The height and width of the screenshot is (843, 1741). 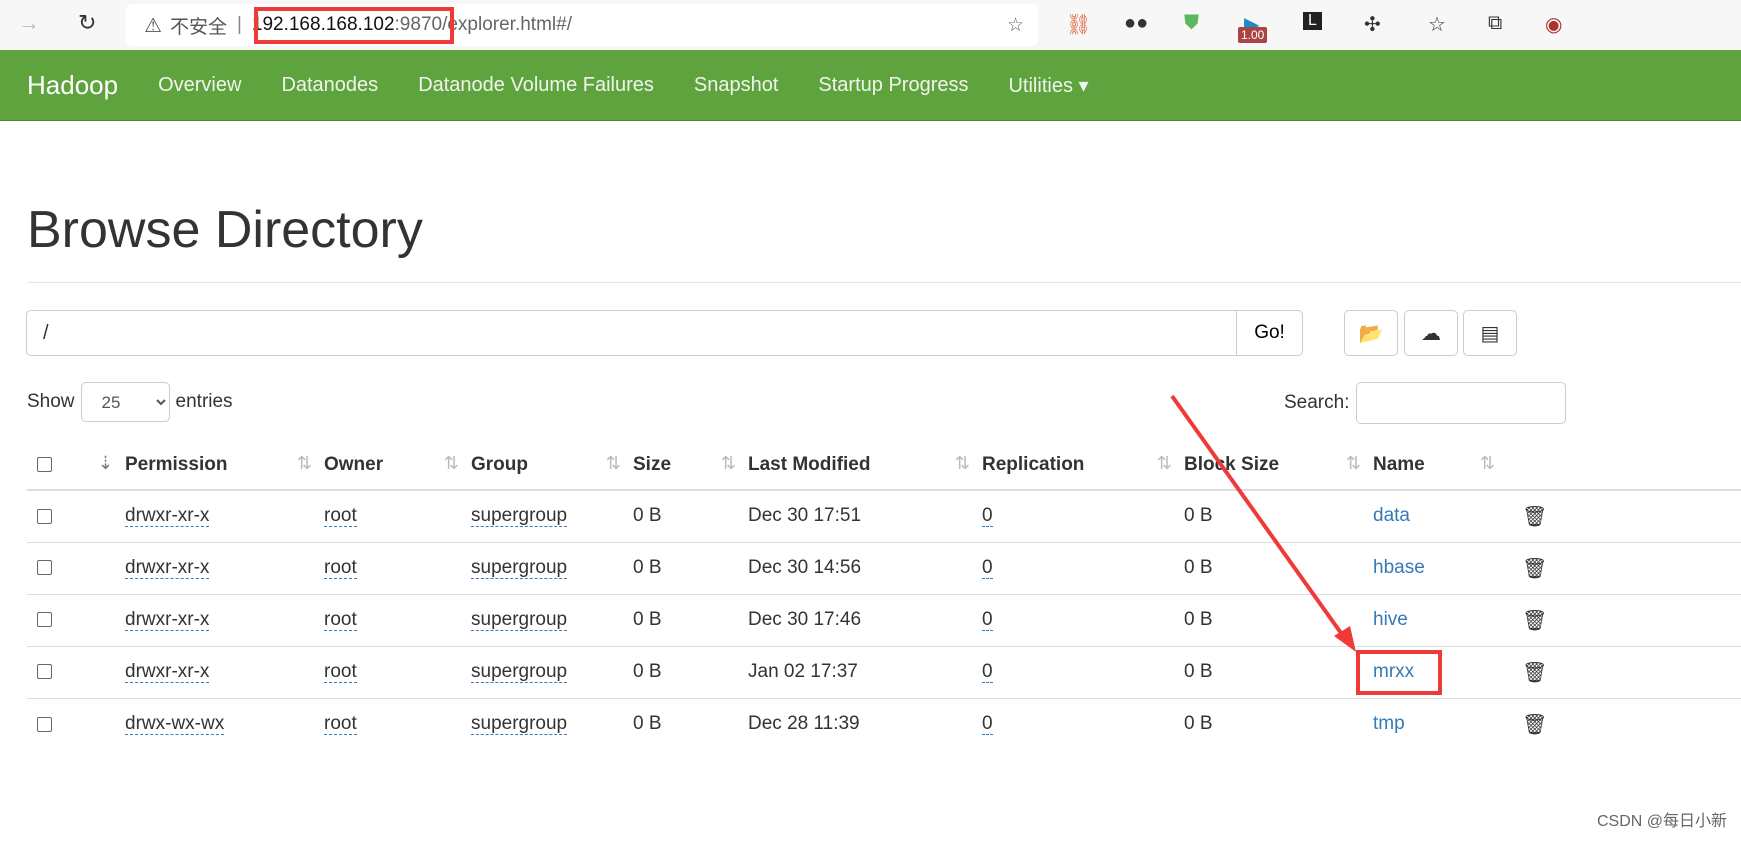 I want to click on annotation-arrow, so click(x=1263, y=523).